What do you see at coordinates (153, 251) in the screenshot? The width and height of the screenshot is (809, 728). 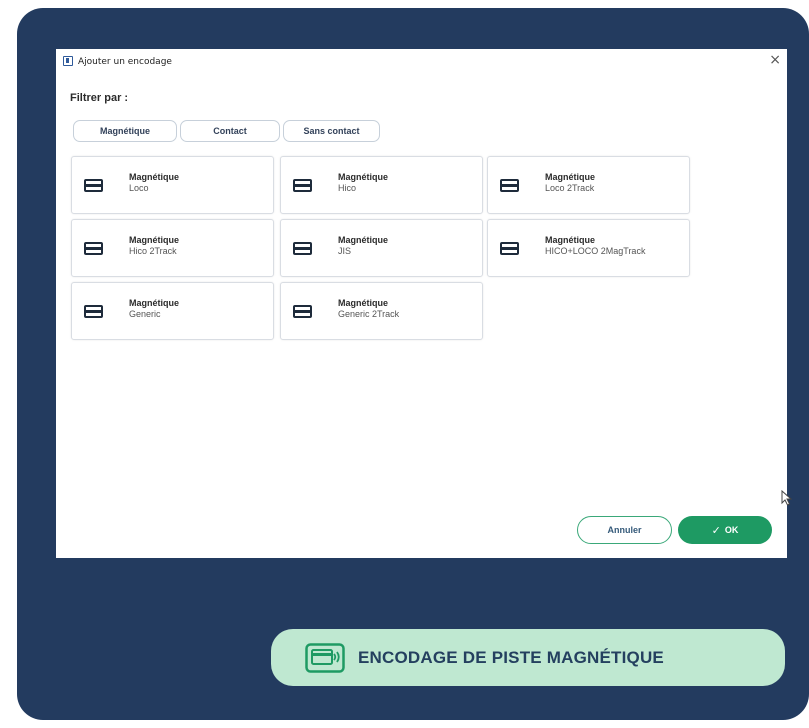 I see `tile-subtitle: Hico 2Track` at bounding box center [153, 251].